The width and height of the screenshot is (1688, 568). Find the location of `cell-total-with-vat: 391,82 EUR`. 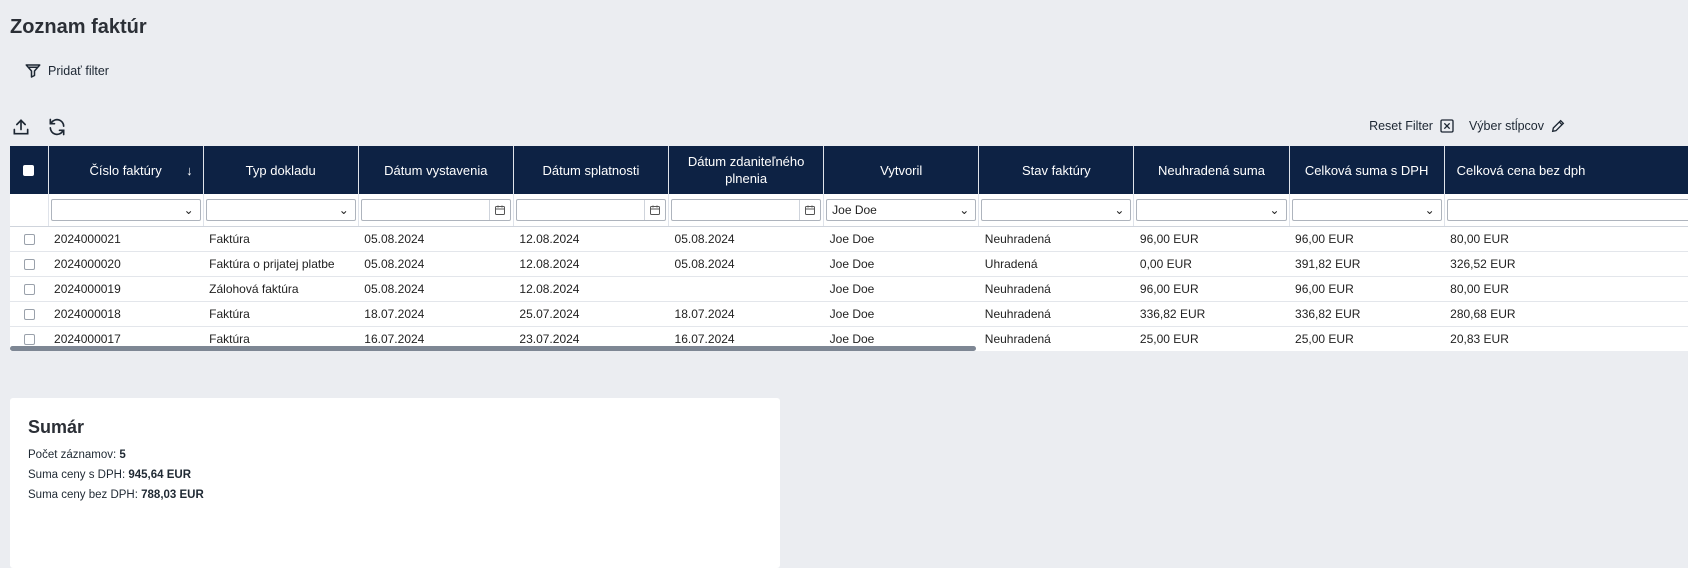

cell-total-with-vat: 391,82 EUR is located at coordinates (1367, 264).